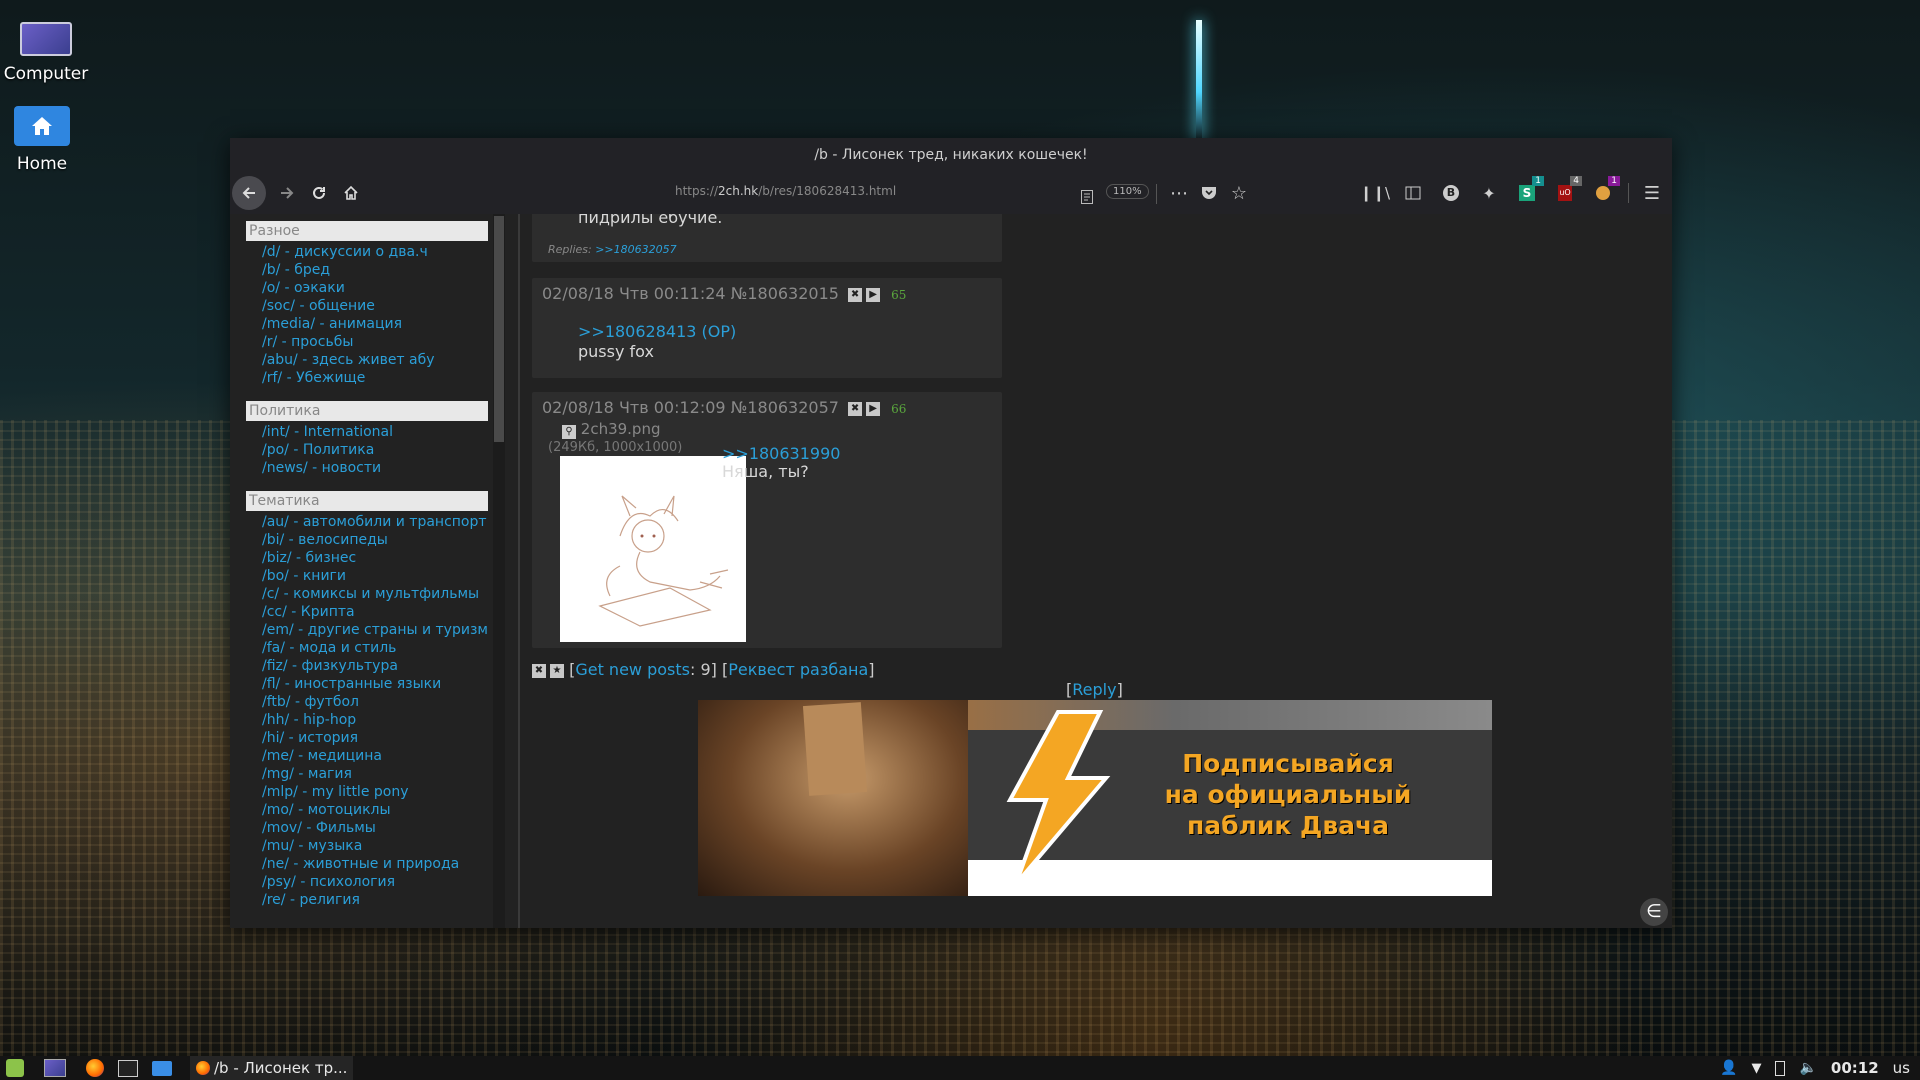 The height and width of the screenshot is (1080, 1920). What do you see at coordinates (48, 46) in the screenshot?
I see `desktop-icon-computer: Computer` at bounding box center [48, 46].